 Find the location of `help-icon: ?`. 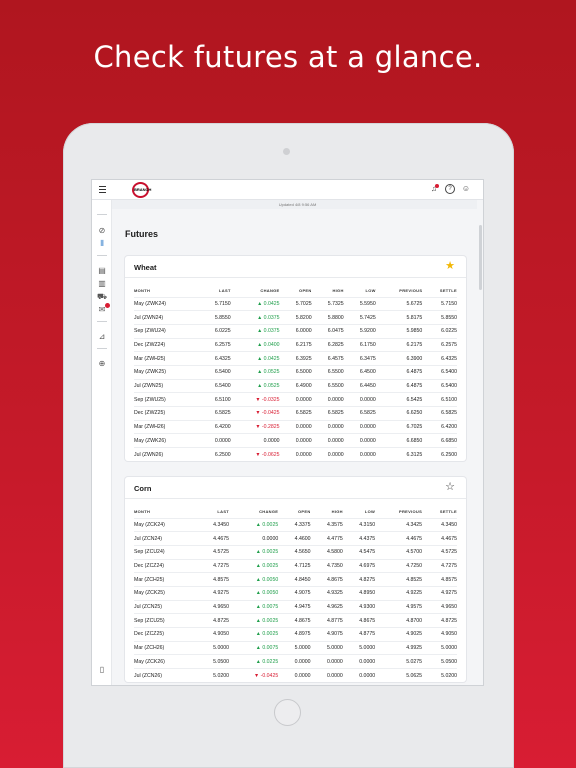

help-icon: ? is located at coordinates (450, 189).